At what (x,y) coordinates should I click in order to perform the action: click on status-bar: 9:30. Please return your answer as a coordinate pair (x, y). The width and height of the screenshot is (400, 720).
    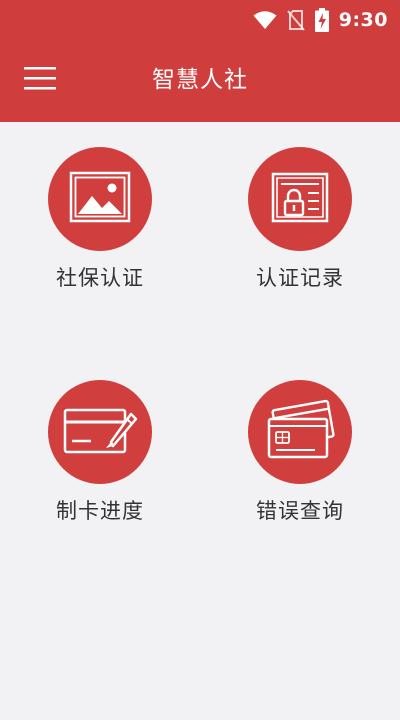
    Looking at the image, I should click on (200, 20).